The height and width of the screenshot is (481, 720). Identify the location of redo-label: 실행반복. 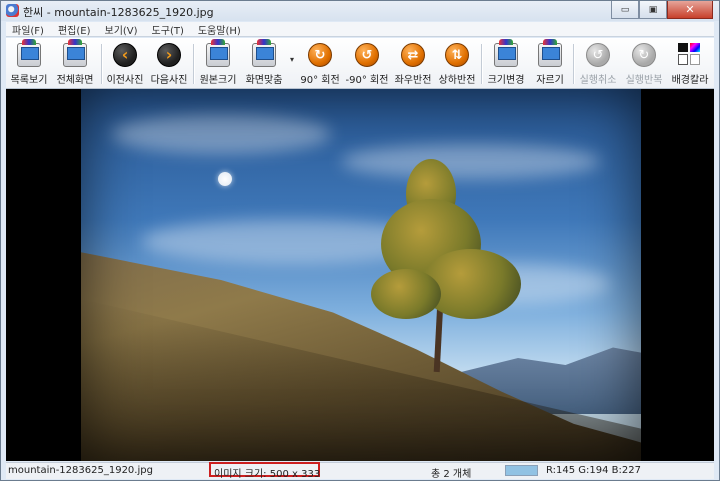
(644, 80).